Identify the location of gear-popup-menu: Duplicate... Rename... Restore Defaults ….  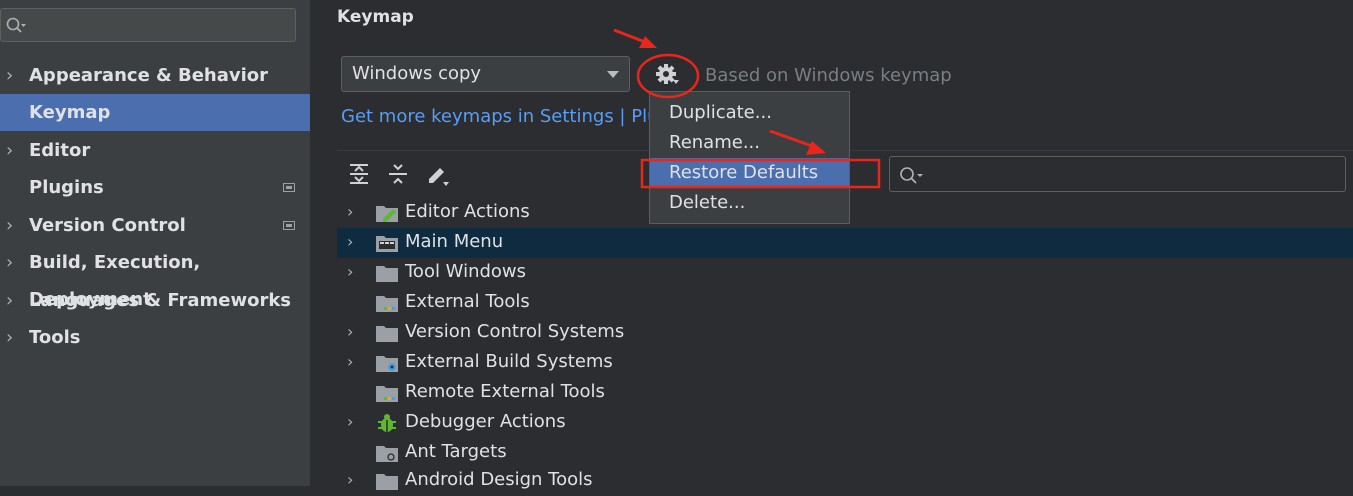
(749, 157).